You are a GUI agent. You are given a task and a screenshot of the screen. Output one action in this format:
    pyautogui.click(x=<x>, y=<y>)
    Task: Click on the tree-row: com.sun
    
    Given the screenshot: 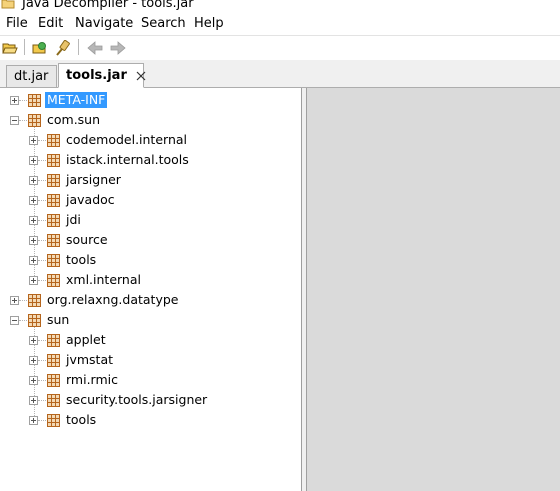 What is the action you would take?
    pyautogui.click(x=150, y=120)
    